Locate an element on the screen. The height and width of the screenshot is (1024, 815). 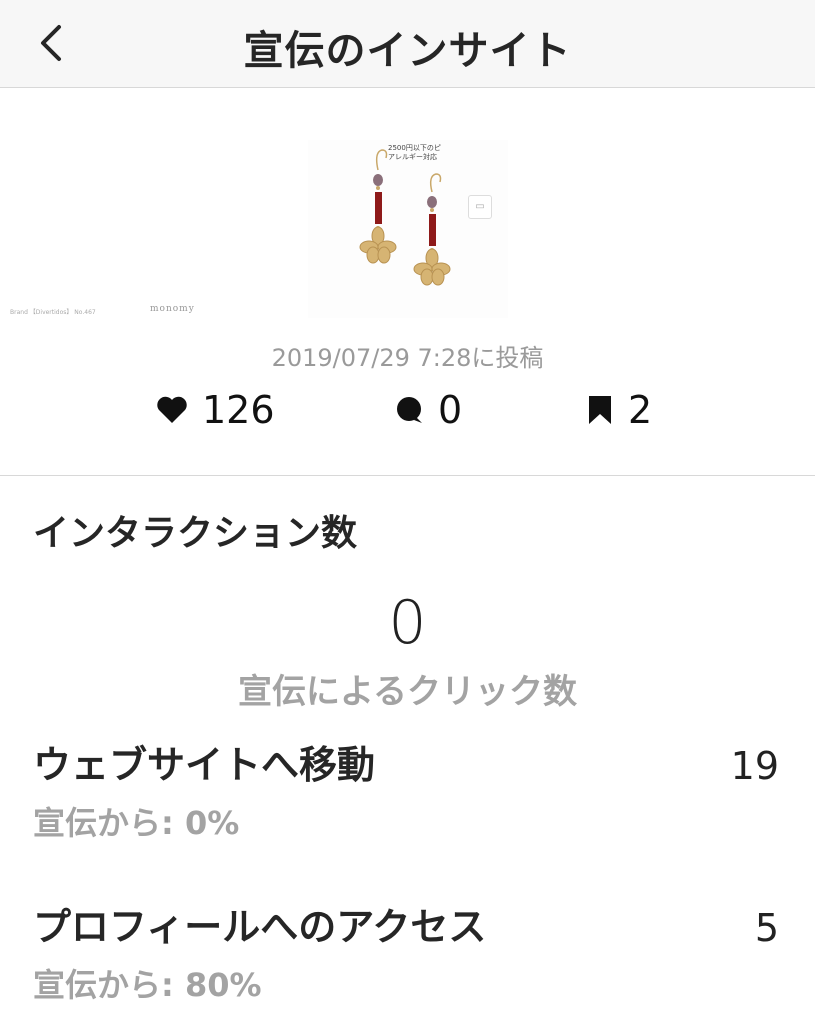
post-thumbnail: 2500円以下のピ アレルギー対応 ▭ is located at coordinates (408, 229).